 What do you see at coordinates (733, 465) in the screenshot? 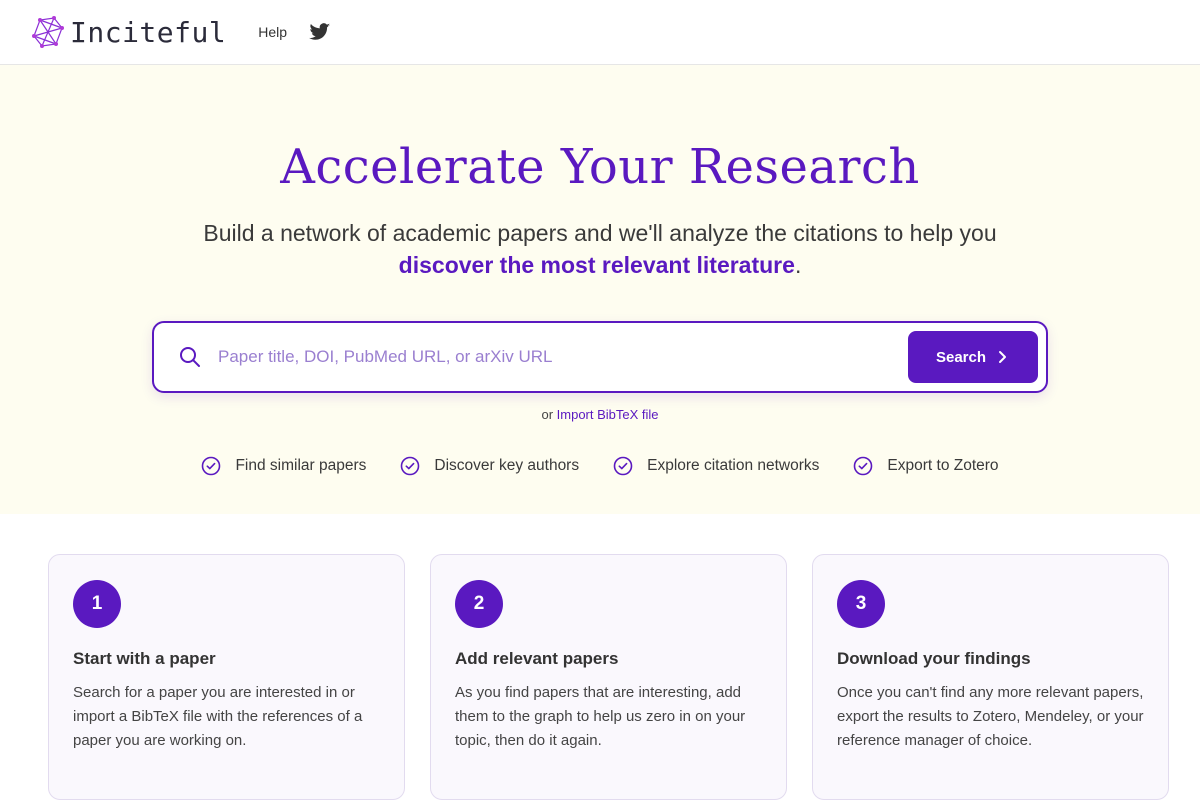
I see `feature-label: Explore citation networks` at bounding box center [733, 465].